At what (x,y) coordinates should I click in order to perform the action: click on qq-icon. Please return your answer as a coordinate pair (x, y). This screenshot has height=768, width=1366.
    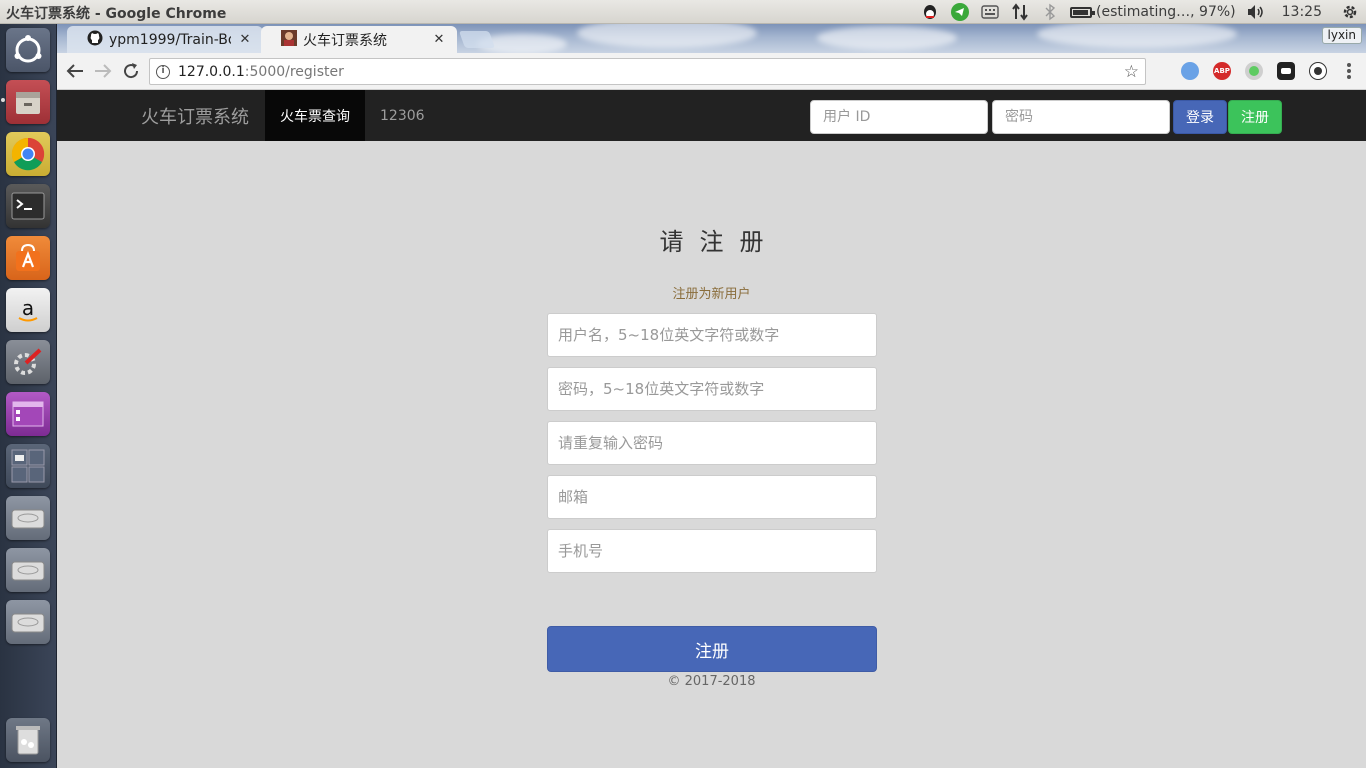
    Looking at the image, I should click on (930, 12).